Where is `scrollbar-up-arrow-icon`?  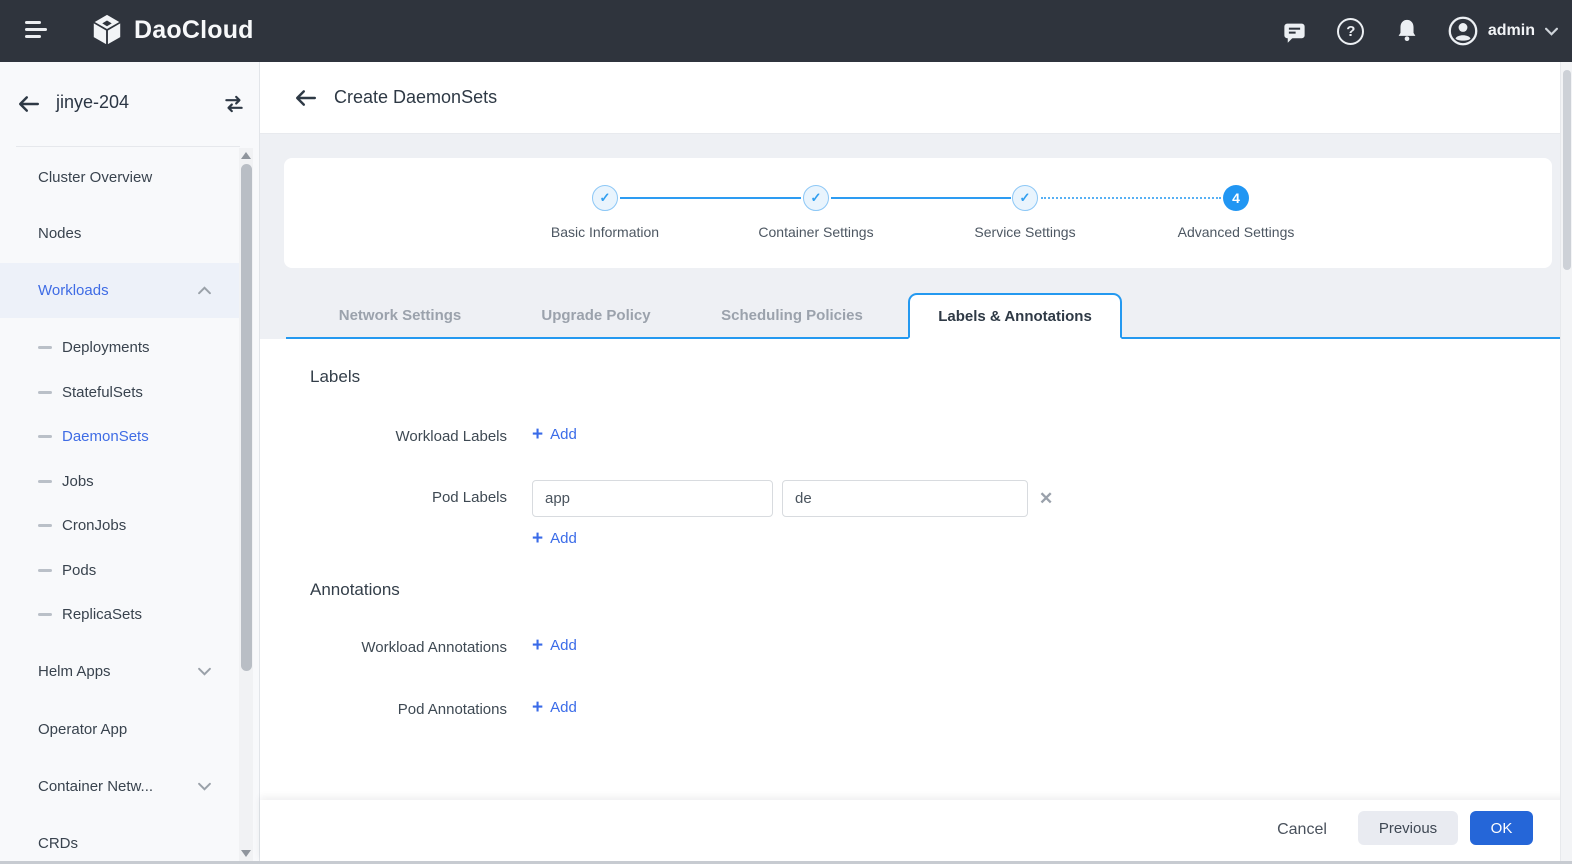 scrollbar-up-arrow-icon is located at coordinates (246, 155).